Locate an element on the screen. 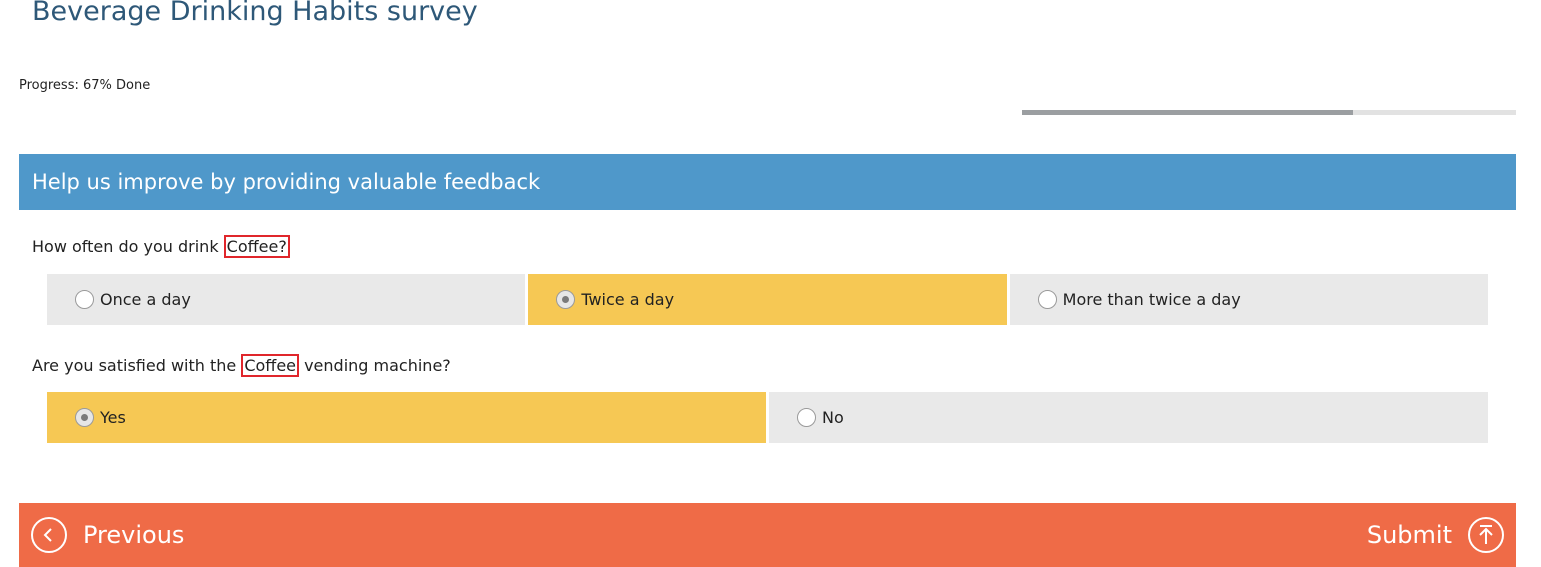 The height and width of the screenshot is (567, 1541). question-highlight: Coffee is located at coordinates (270, 365).